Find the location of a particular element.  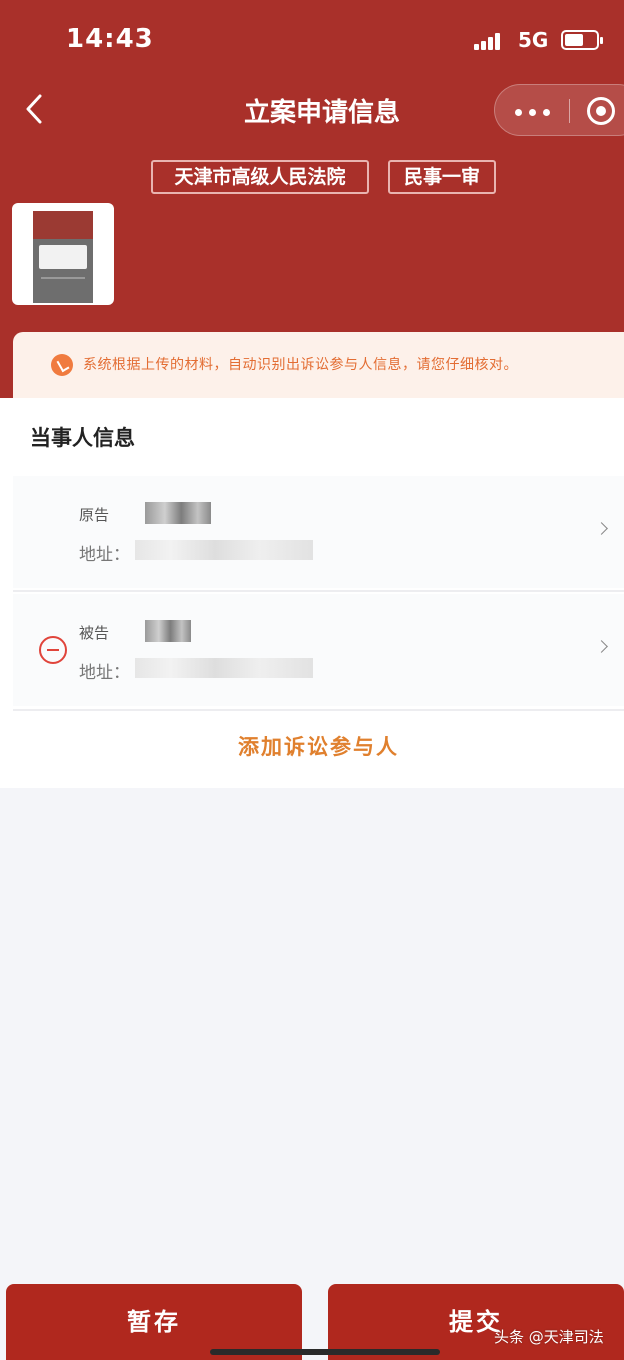

party-role: 原告 is located at coordinates (94, 515).